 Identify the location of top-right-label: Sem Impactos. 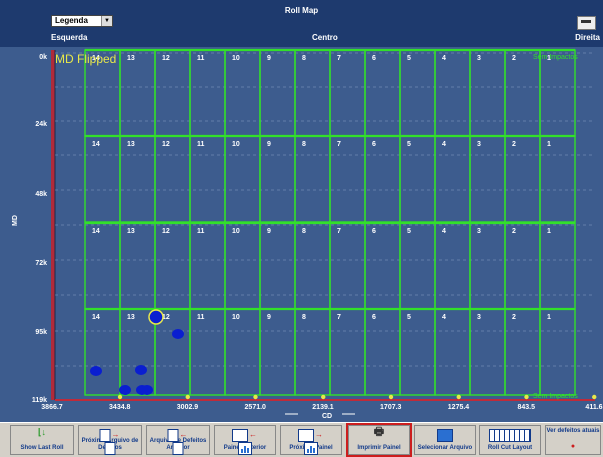
(555, 57).